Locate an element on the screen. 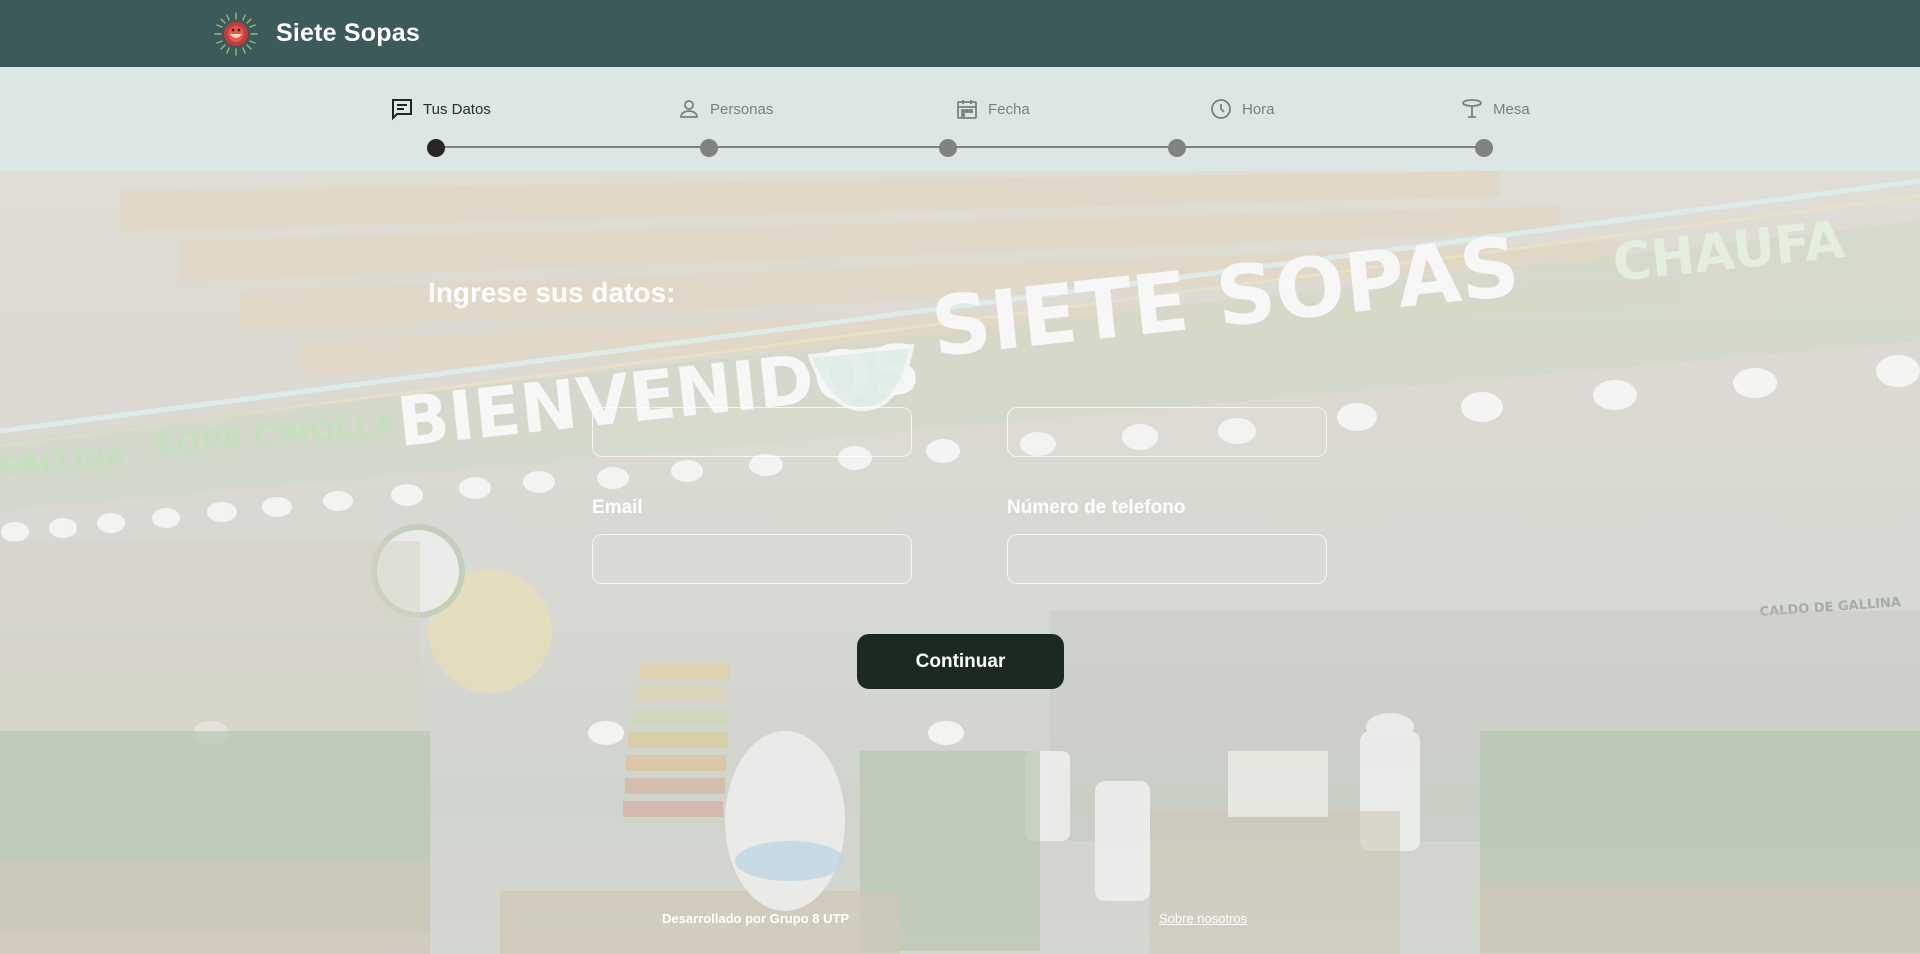 This screenshot has height=954, width=1920. phone-label: Número de telefono is located at coordinates (1096, 507).